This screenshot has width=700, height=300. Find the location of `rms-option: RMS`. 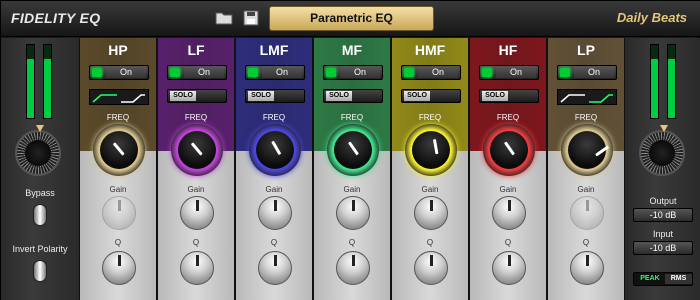

rms-option: RMS is located at coordinates (678, 279).